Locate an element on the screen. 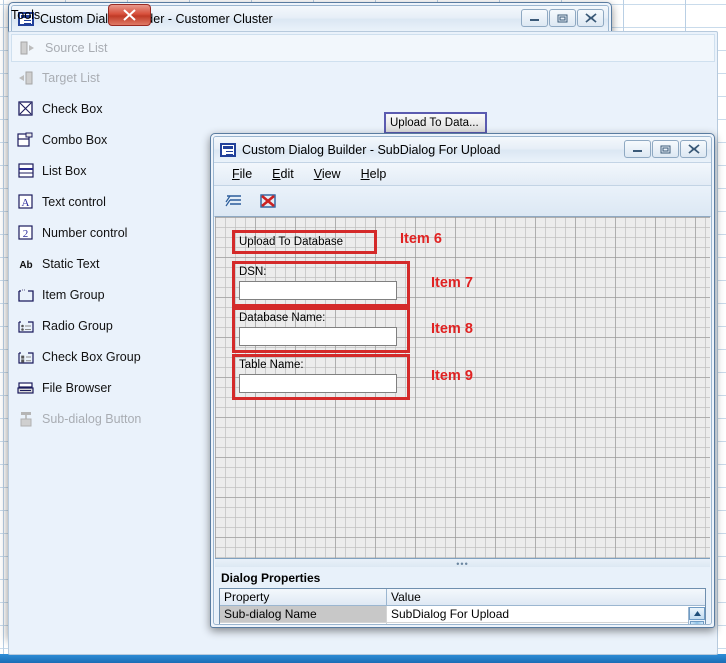  tool-label: Check Box is located at coordinates (72, 108).